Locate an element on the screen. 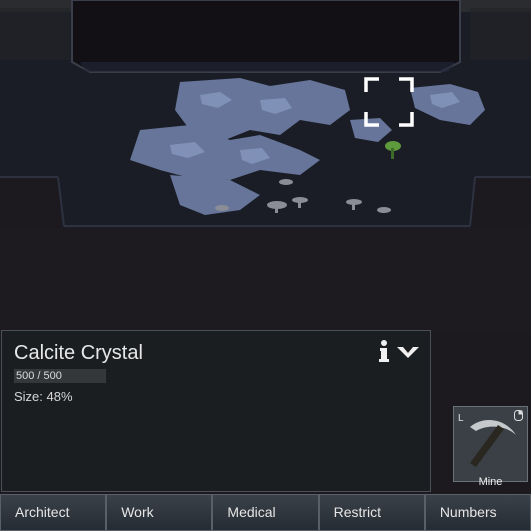  hit-points-bar: 500 / 500 is located at coordinates (60, 376).